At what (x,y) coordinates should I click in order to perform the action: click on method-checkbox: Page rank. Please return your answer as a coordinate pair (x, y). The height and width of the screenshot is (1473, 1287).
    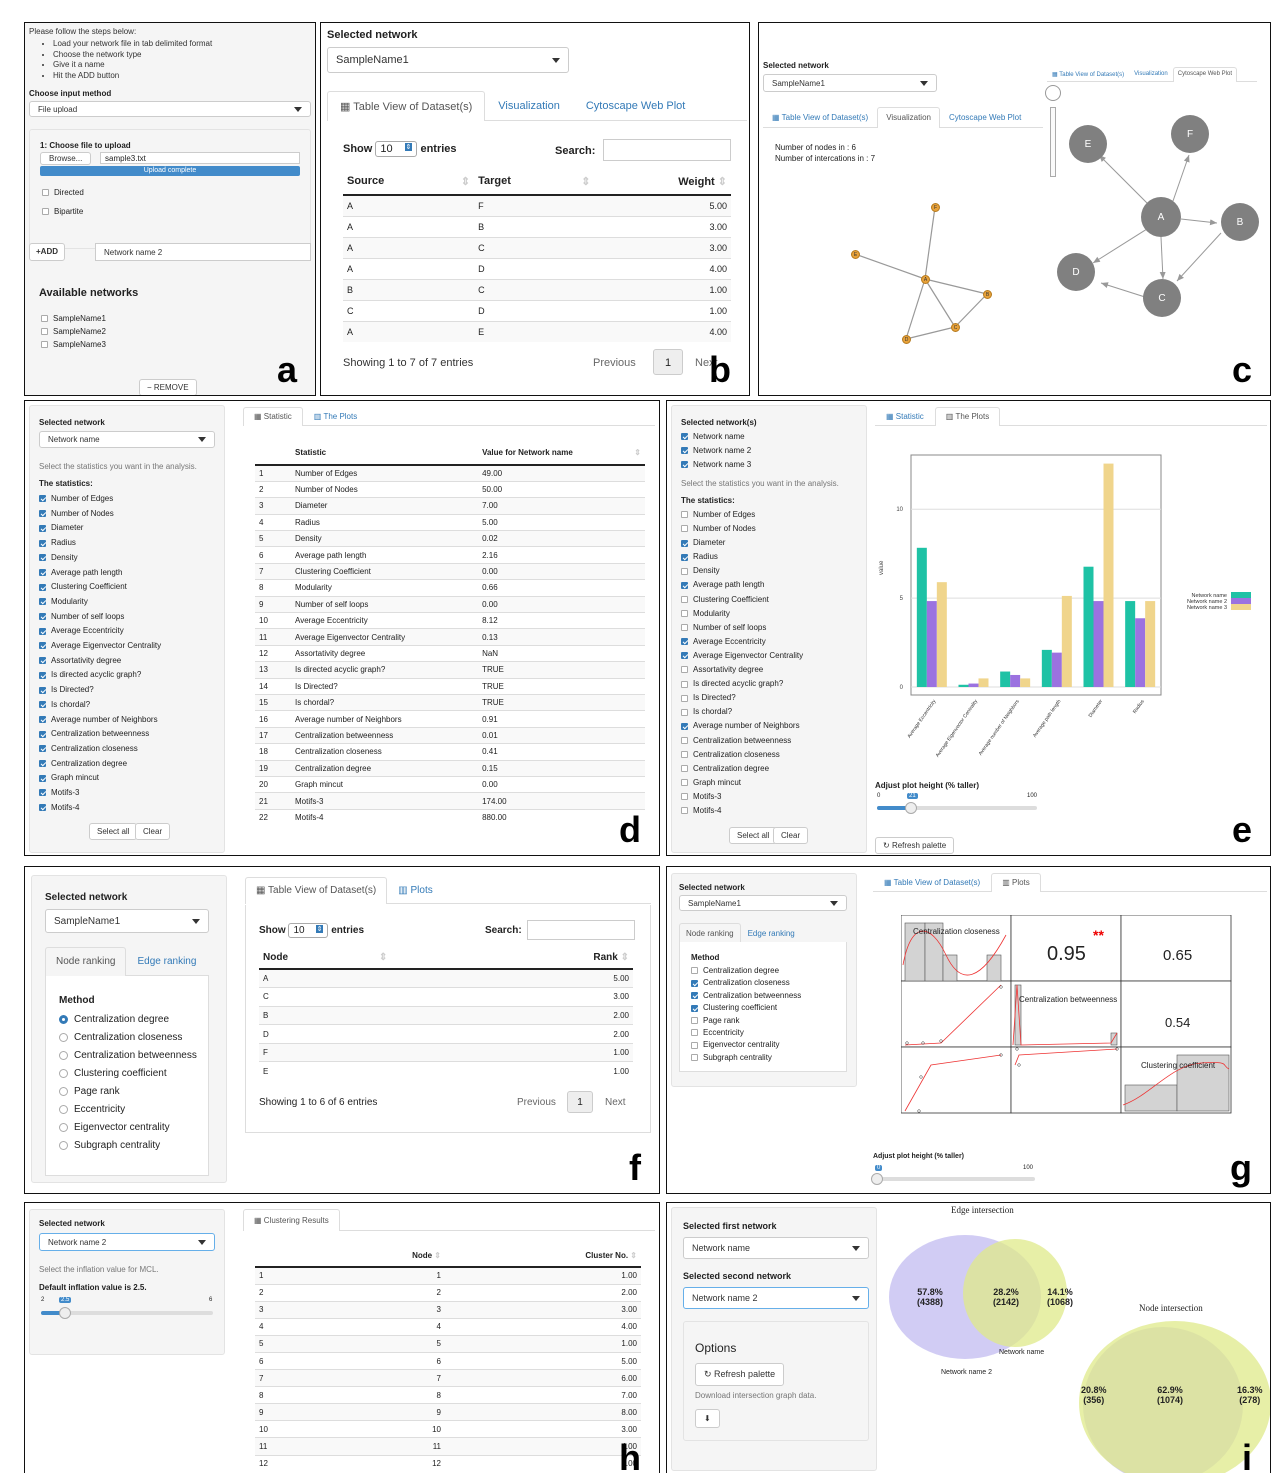
    Looking at the image, I should click on (746, 1021).